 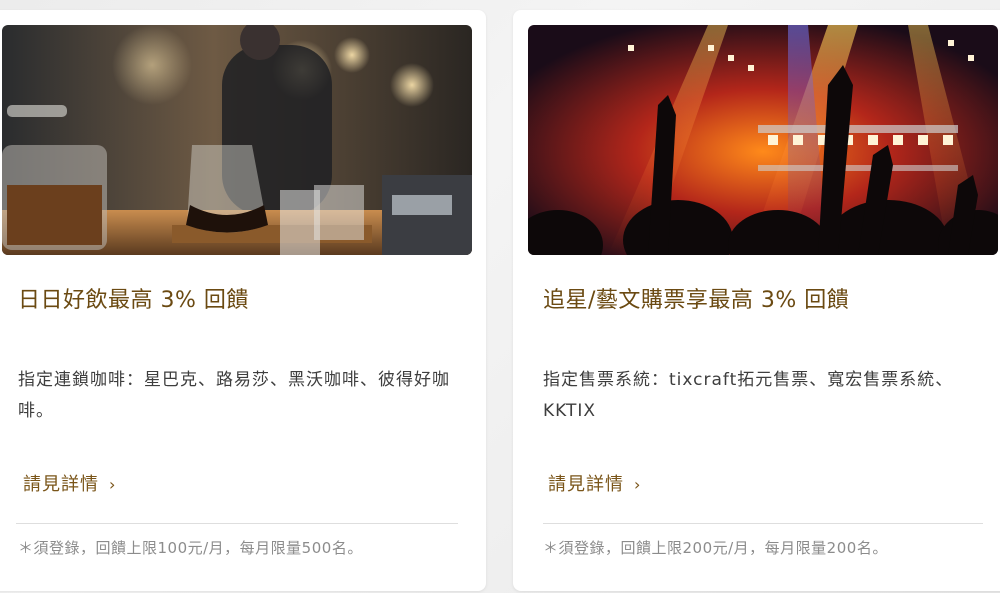 I want to click on card-footnote: ＊須登錄，回饋上限100元/月，每月限量500名。, so click(x=190, y=548).